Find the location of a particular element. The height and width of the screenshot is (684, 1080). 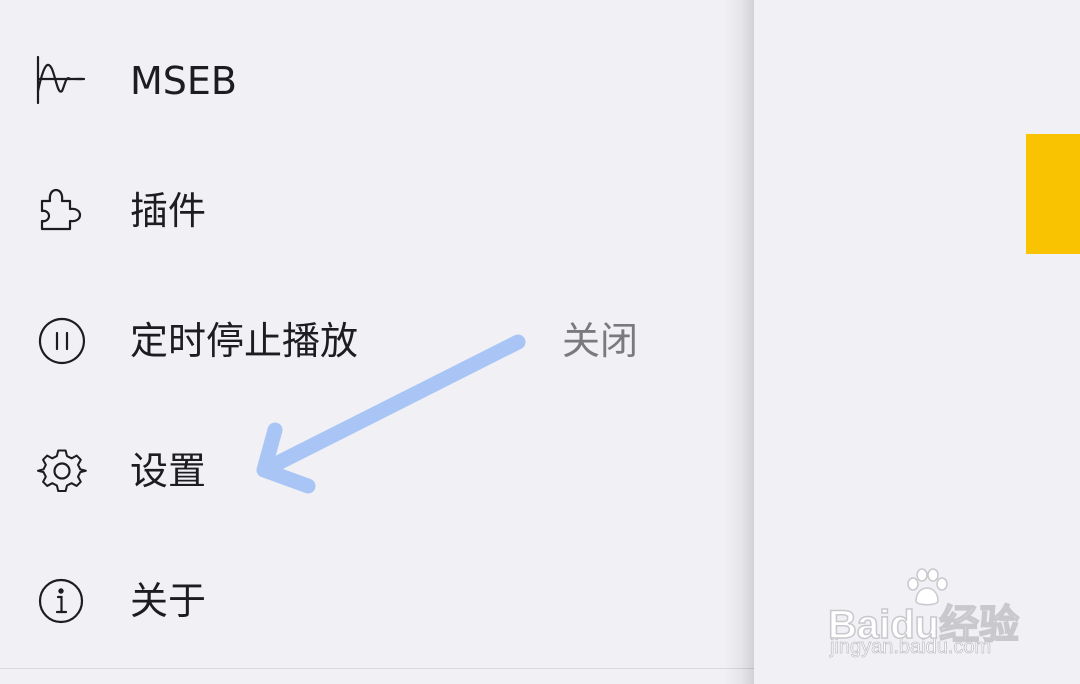

menu-item-sleep-timer: 定时停止播放 关闭 is located at coordinates (377, 343).